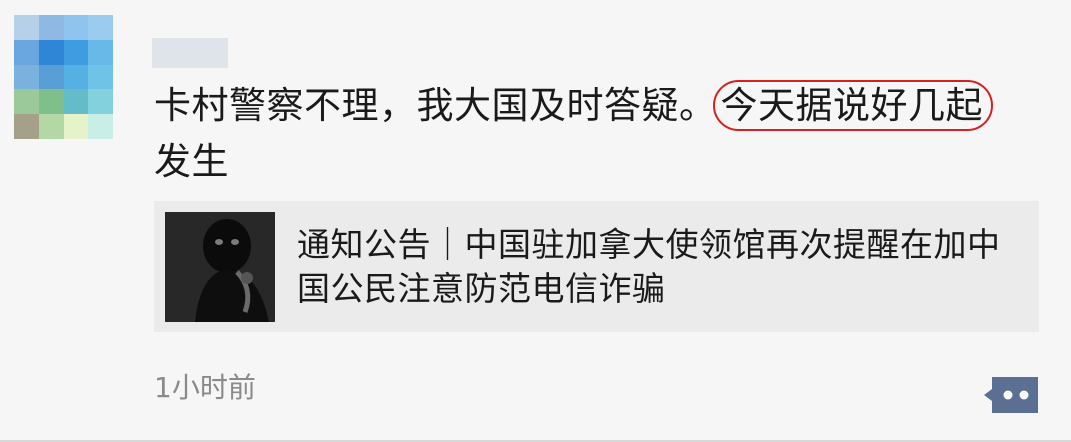  What do you see at coordinates (435, 105) in the screenshot?
I see `post-text-main: 卡村警察不理，我大国及时答疑。` at bounding box center [435, 105].